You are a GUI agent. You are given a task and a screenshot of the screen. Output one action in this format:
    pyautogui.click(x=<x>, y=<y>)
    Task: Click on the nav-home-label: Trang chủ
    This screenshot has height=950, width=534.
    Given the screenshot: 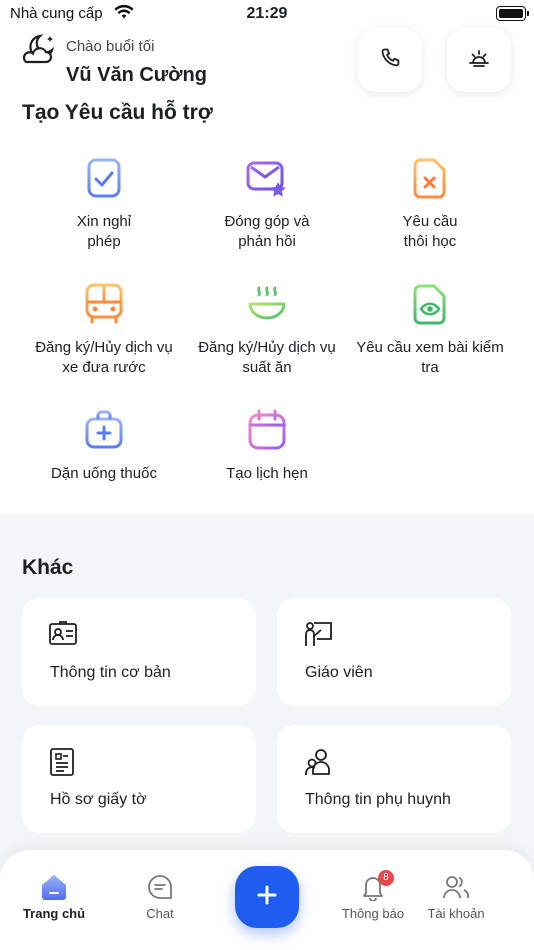 What is the action you would take?
    pyautogui.click(x=54, y=913)
    